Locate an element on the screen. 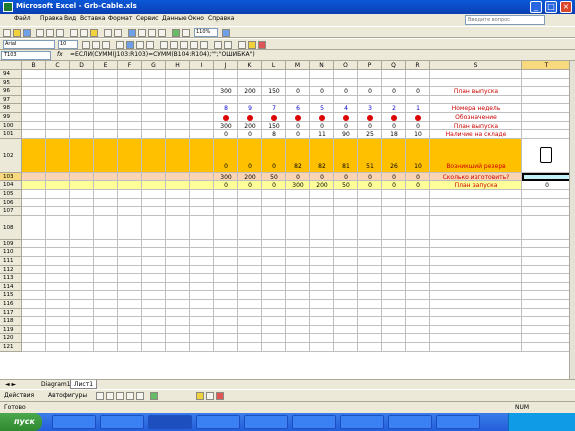  column-header: T is located at coordinates (545, 65).